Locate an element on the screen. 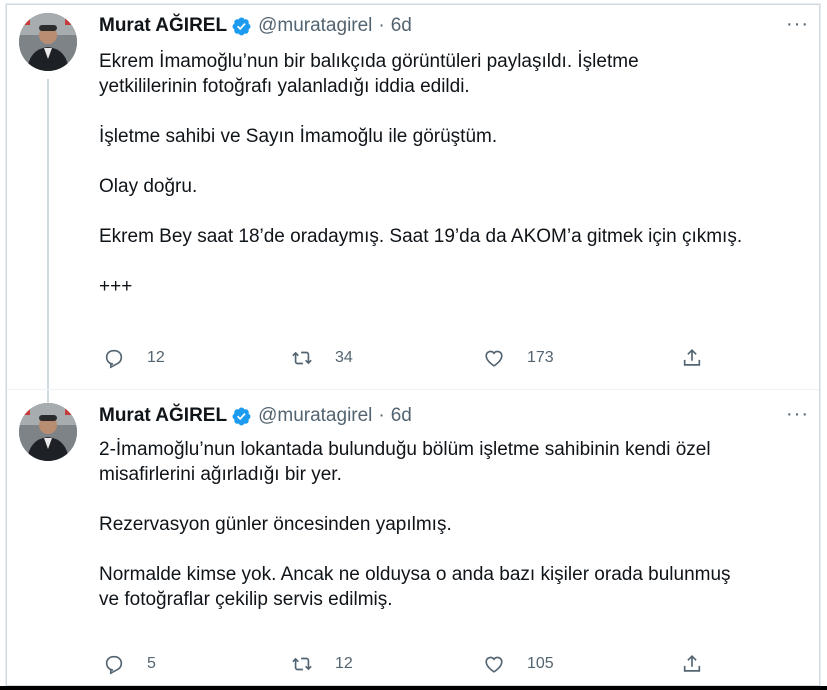 Image resolution: width=827 pixels, height=690 pixels. like-button: 105 is located at coordinates (518, 664).